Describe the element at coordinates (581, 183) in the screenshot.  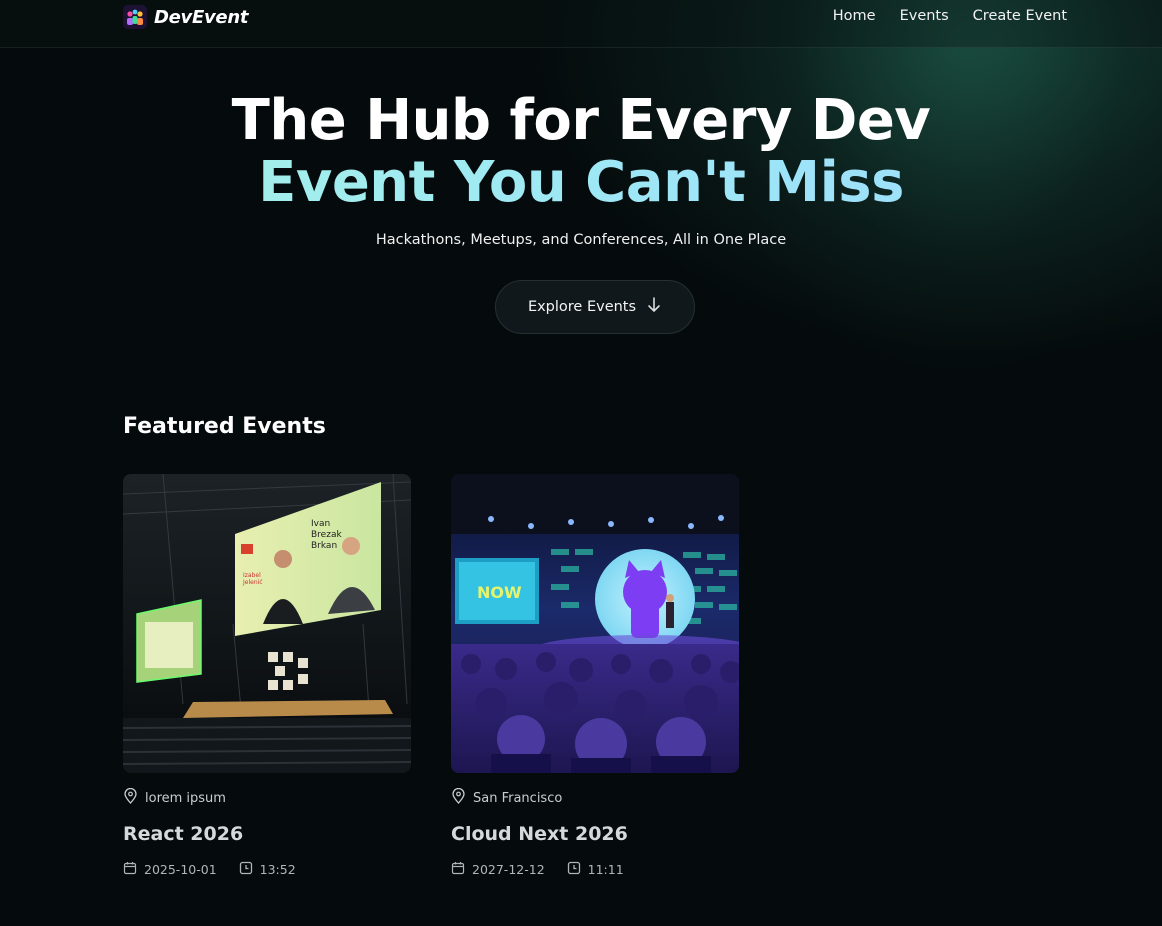
I see `hero-title-line2: Event You Can't Miss` at that location.